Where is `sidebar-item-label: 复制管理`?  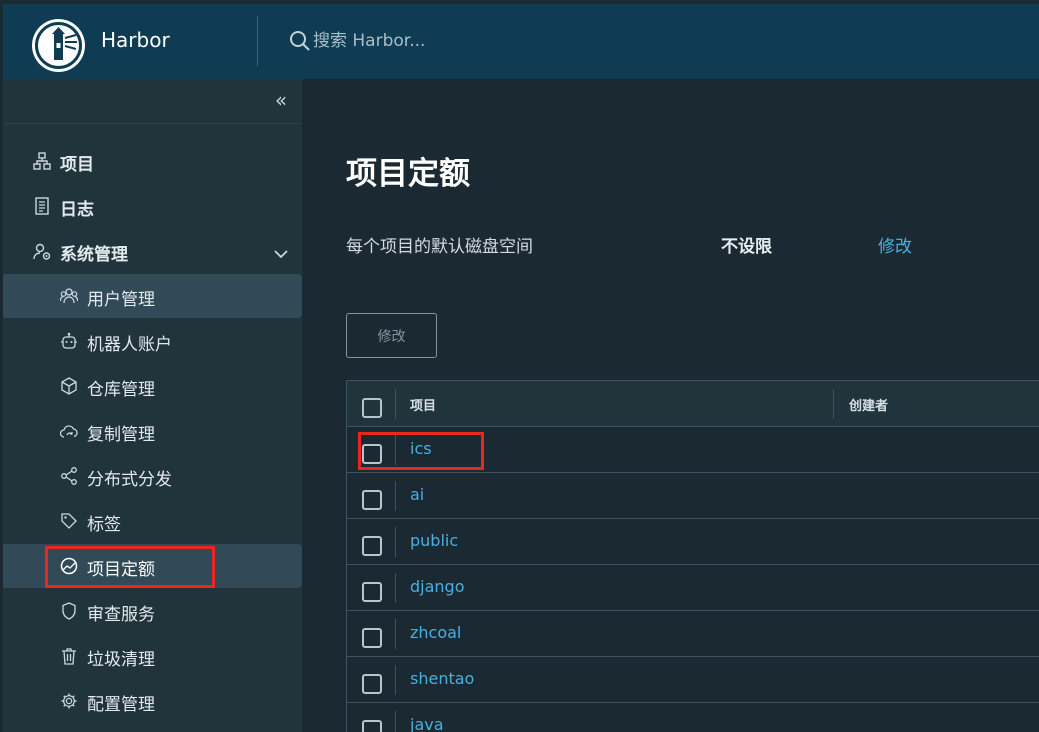 sidebar-item-label: 复制管理 is located at coordinates (121, 435).